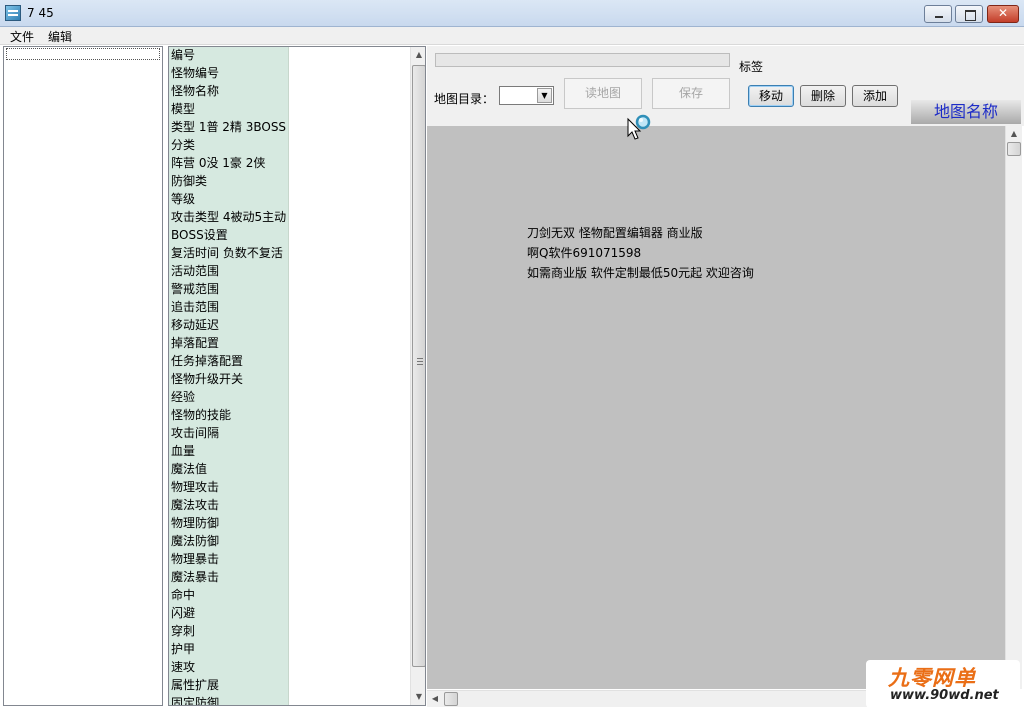  I want to click on map-dir-select: ▼, so click(526, 95).